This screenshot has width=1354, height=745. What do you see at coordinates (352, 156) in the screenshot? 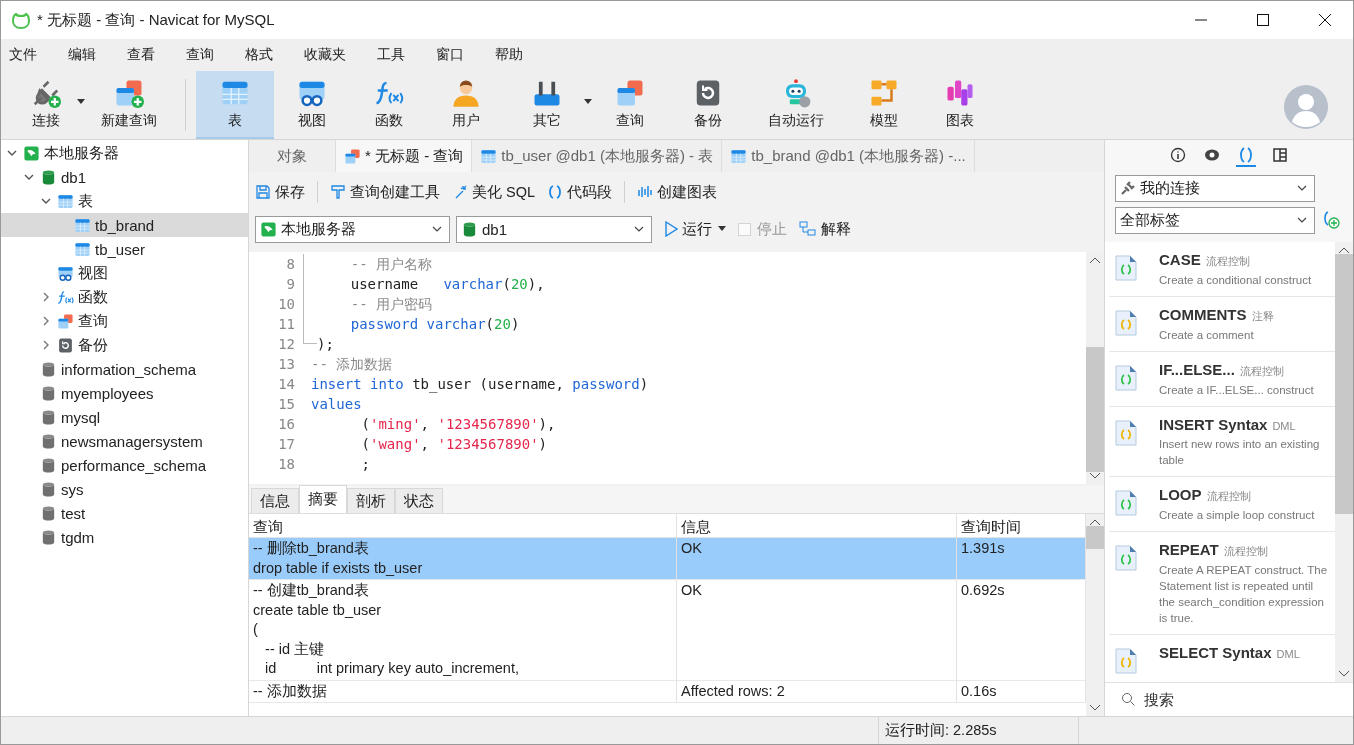
I see `query-icon` at bounding box center [352, 156].